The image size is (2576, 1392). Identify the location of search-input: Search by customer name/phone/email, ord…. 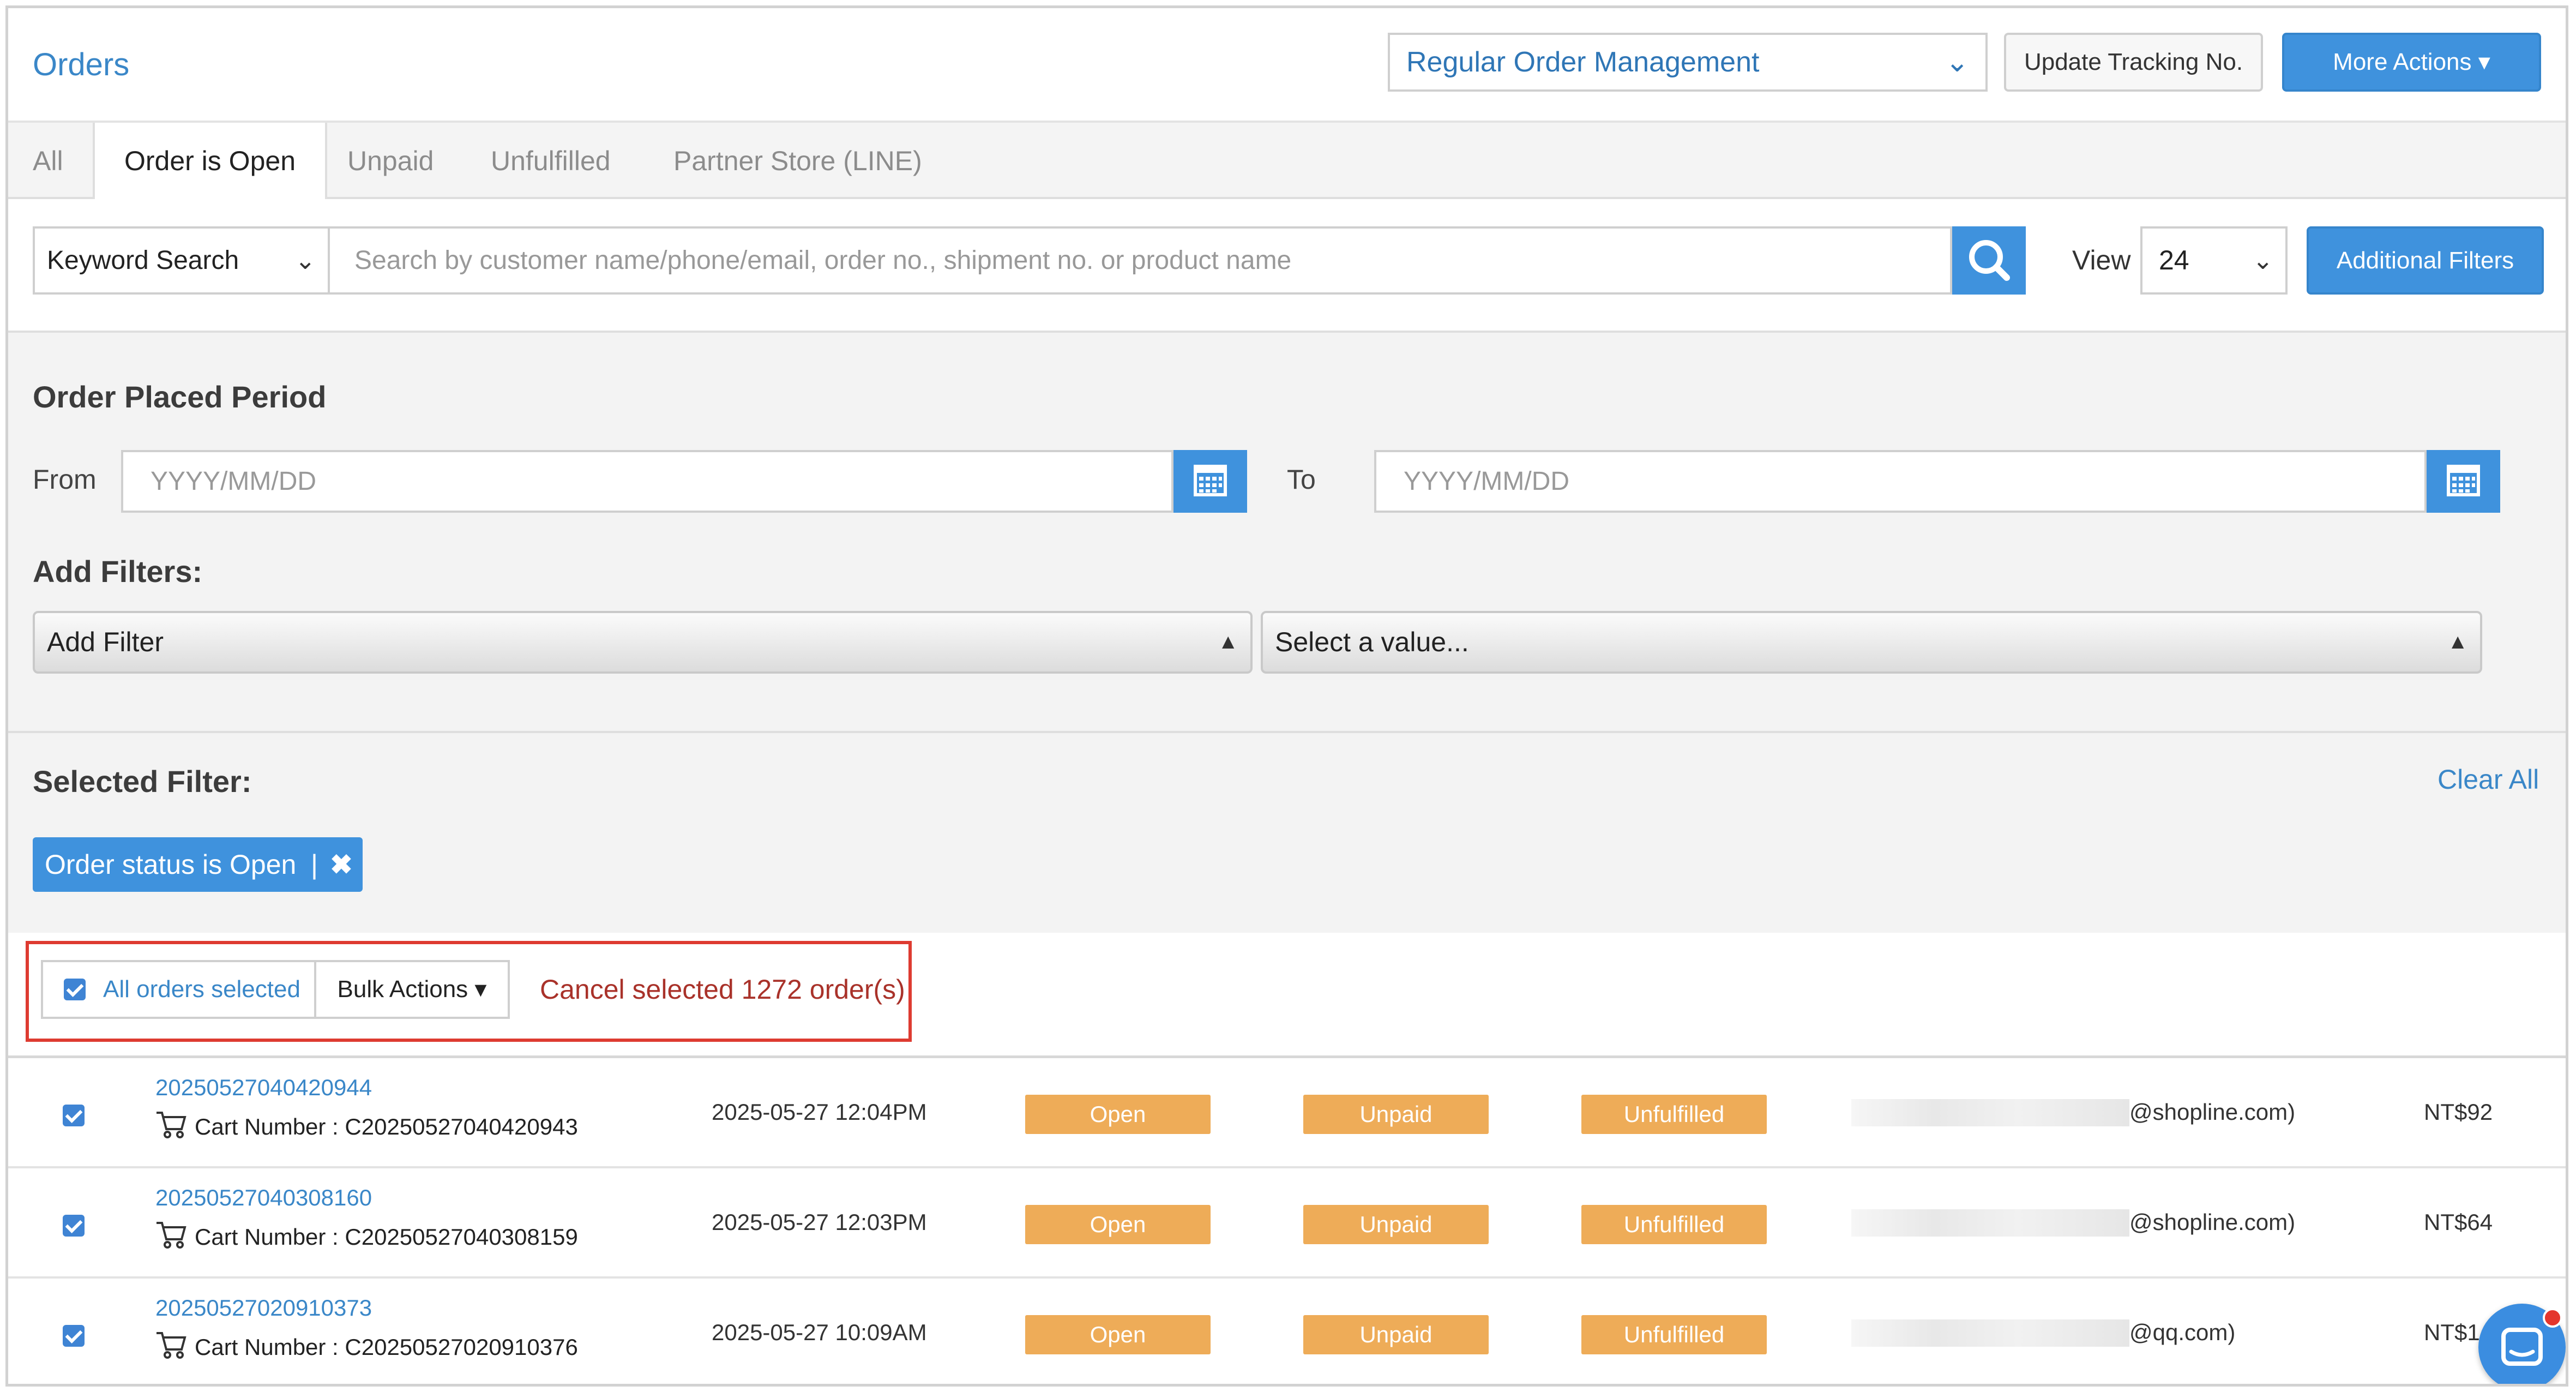
(1141, 260).